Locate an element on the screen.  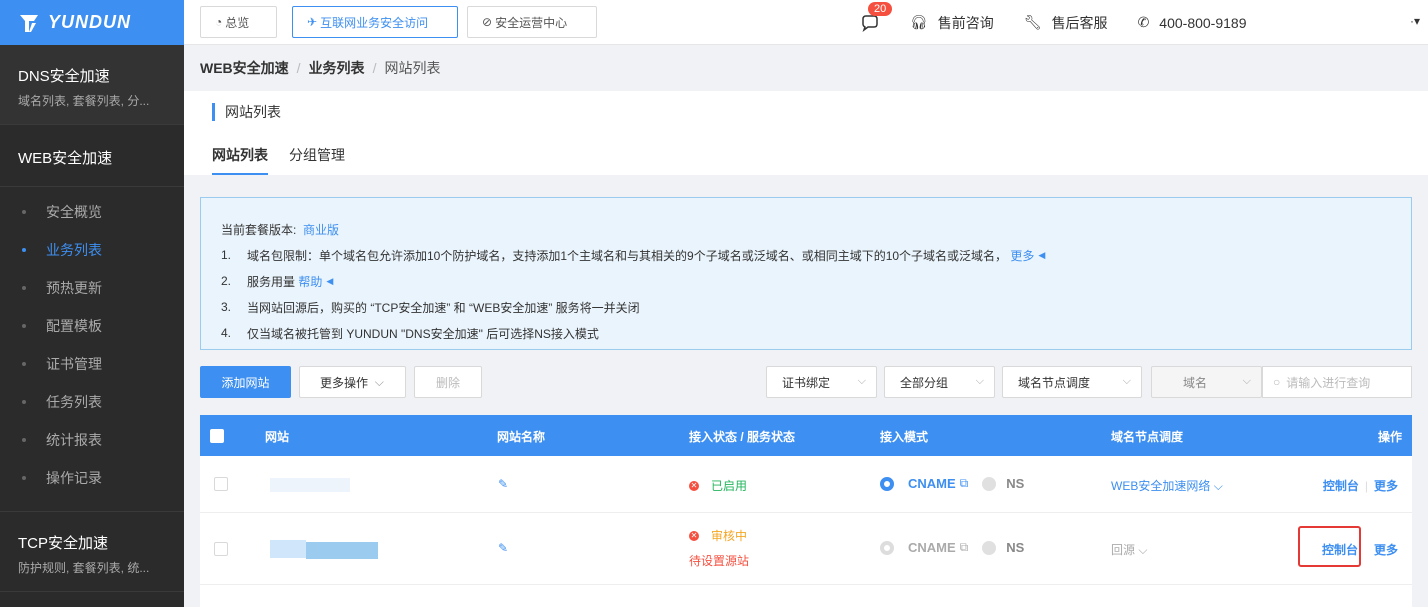
help-link: 帮助 is located at coordinates (310, 281).